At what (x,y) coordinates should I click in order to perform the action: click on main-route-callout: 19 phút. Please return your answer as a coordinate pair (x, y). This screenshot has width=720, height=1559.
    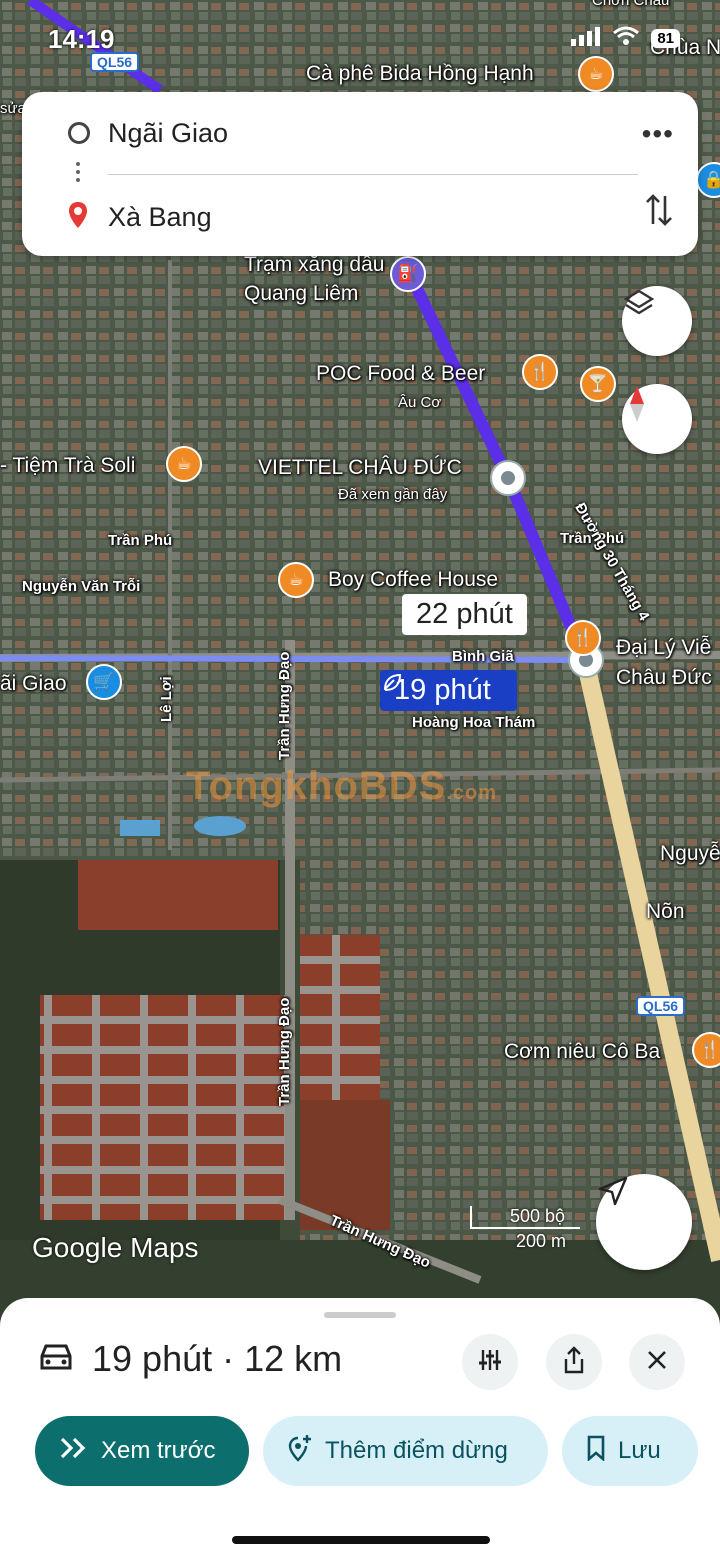
    Looking at the image, I should click on (448, 690).